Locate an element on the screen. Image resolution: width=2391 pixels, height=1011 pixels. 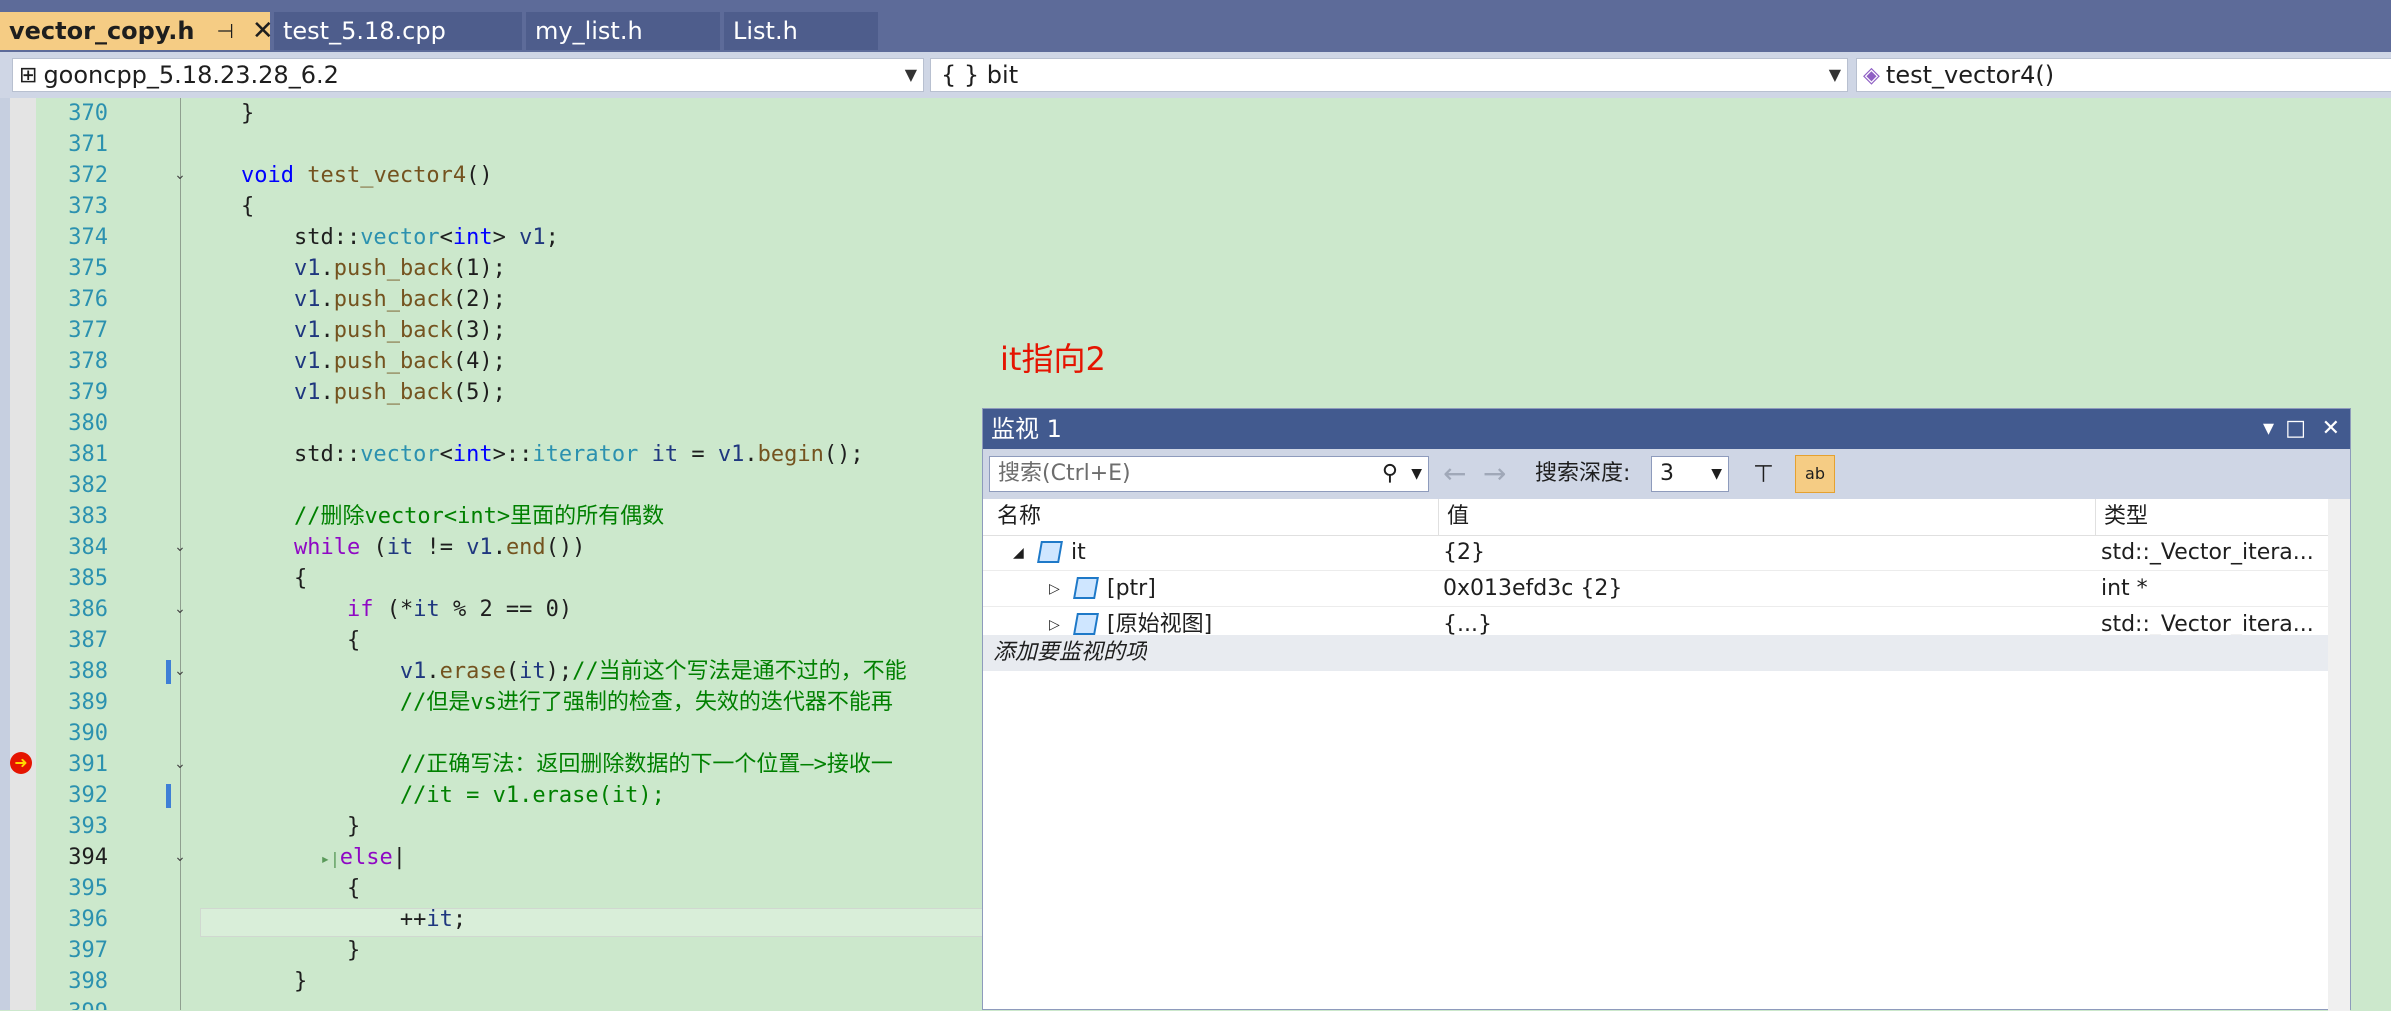
add-watch-placeholder: 添加要监视的项 is located at coordinates (1070, 652).